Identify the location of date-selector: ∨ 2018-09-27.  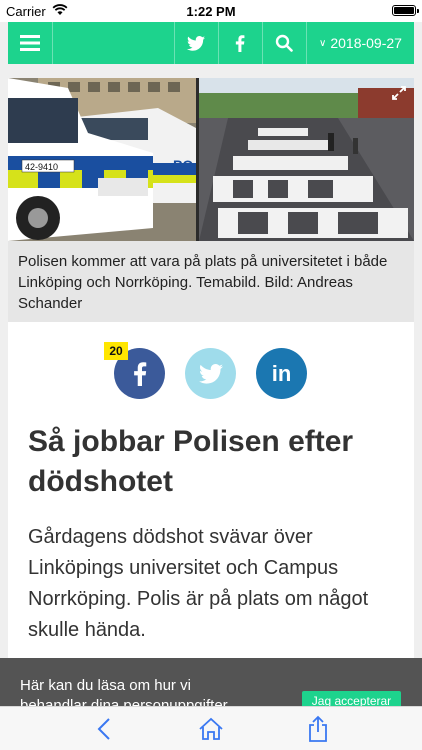
(360, 43).